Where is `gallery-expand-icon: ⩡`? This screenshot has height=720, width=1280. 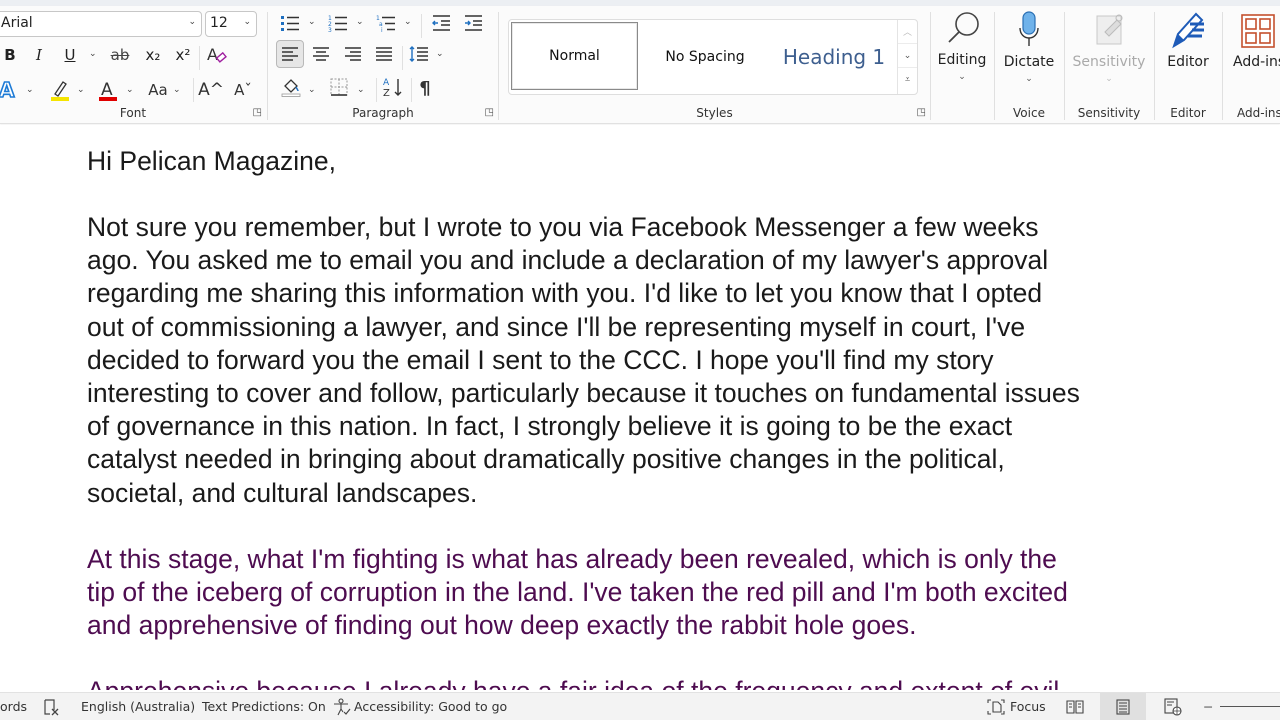 gallery-expand-icon: ⩡ is located at coordinates (907, 80).